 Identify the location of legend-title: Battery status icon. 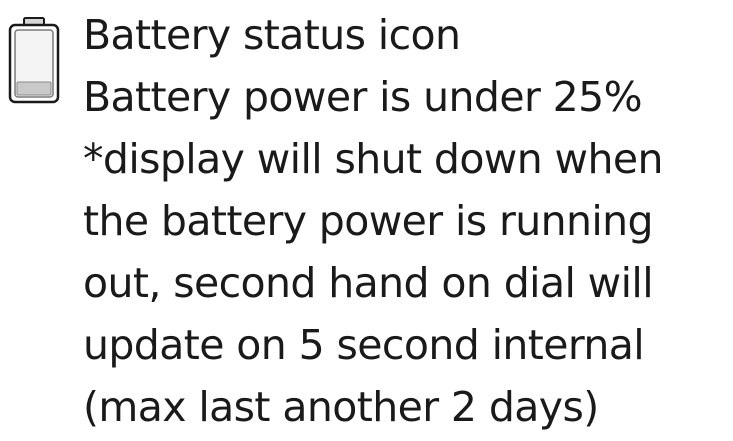
(272, 35).